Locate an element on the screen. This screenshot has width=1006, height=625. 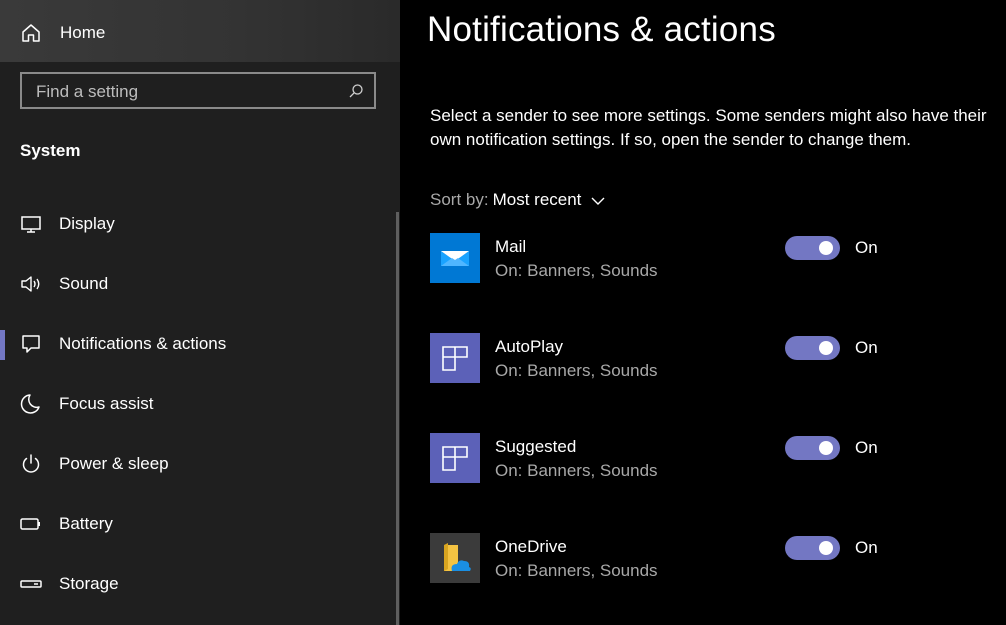
section-title: System is located at coordinates (50, 150).